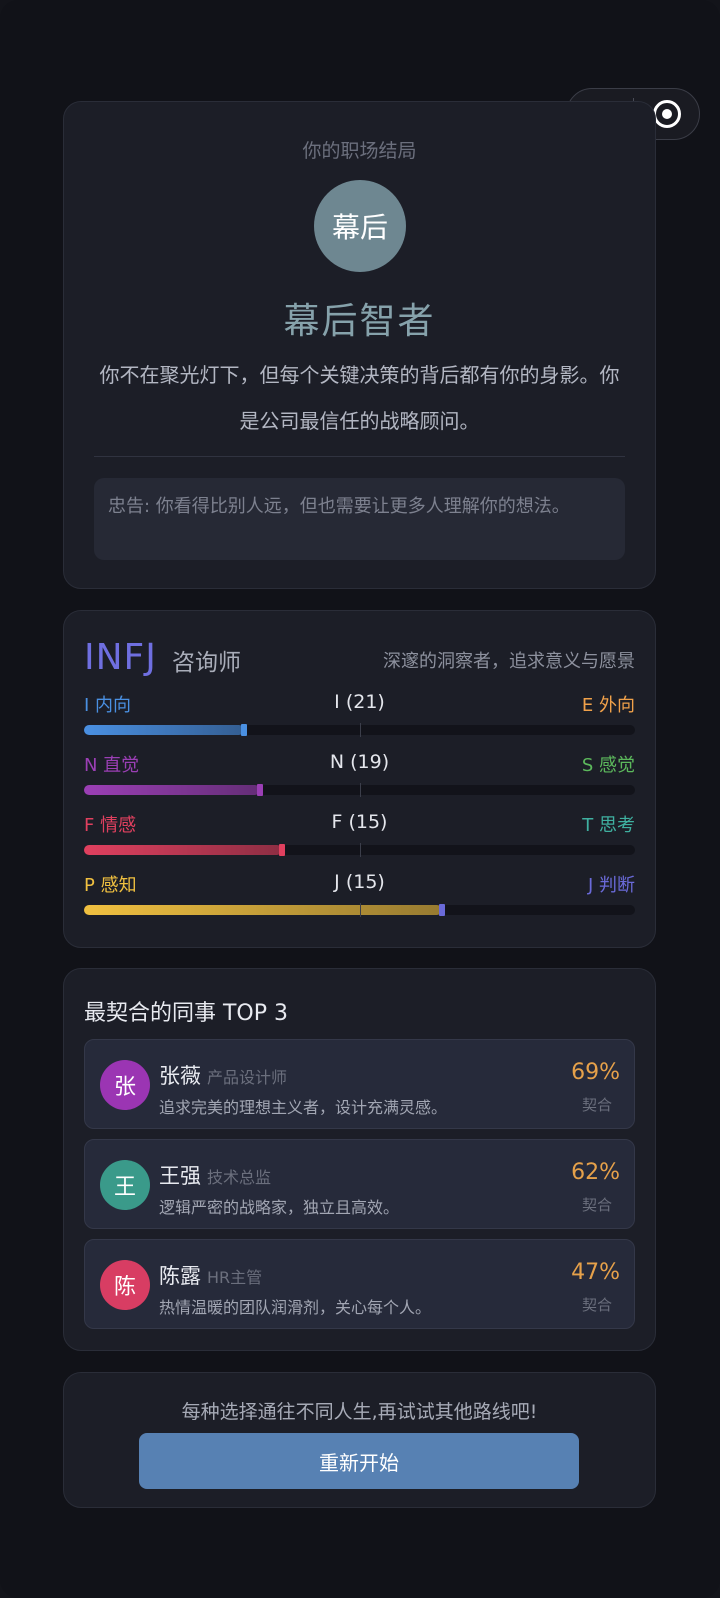 This screenshot has height=1598, width=720. I want to click on restart-card: 每种选择通往不同人生,再试试其他路线吧! 重新开始, so click(359, 1440).